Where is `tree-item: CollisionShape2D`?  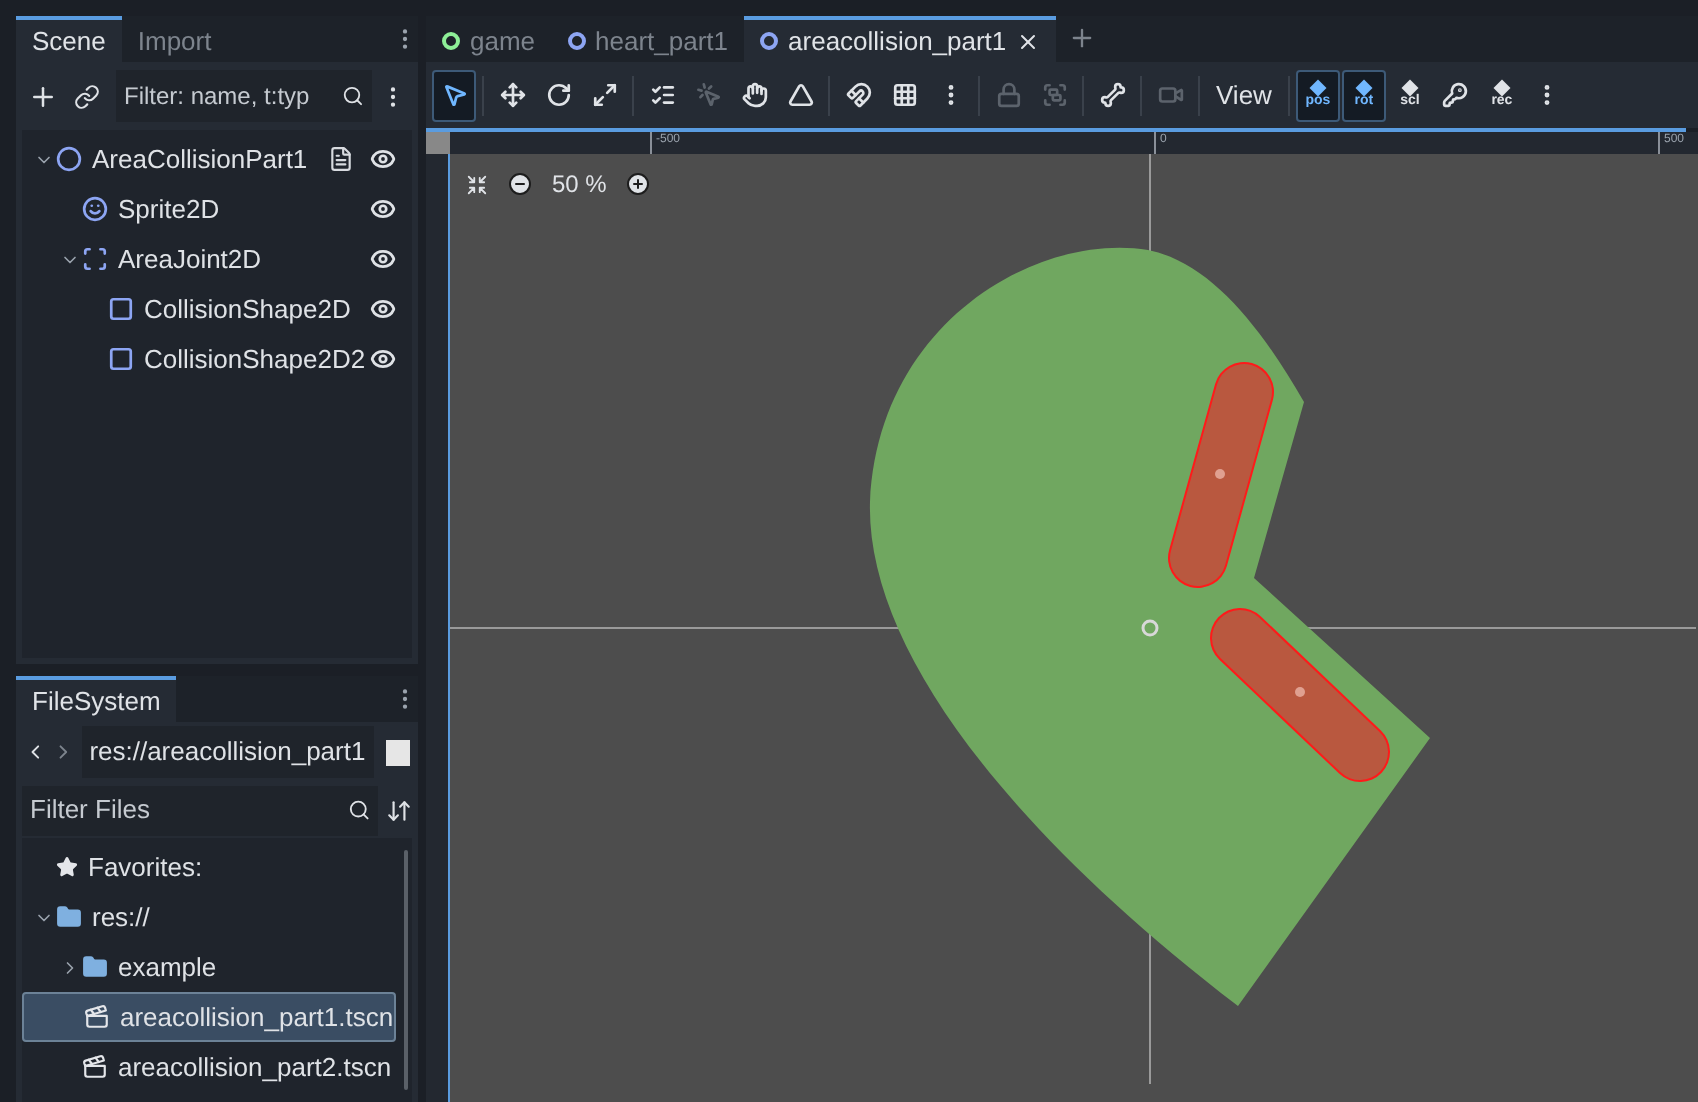
tree-item: CollisionShape2D is located at coordinates (217, 309).